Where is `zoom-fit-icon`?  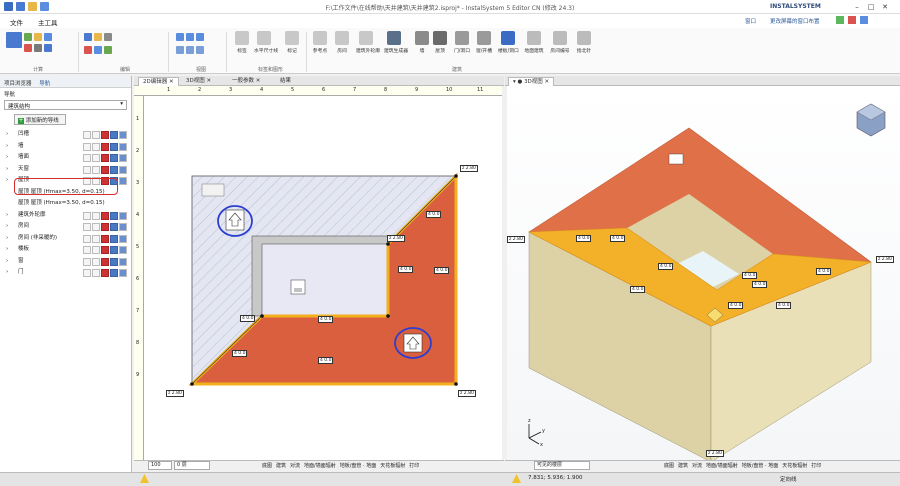
zoom-fit-icon is located at coordinates (200, 37).